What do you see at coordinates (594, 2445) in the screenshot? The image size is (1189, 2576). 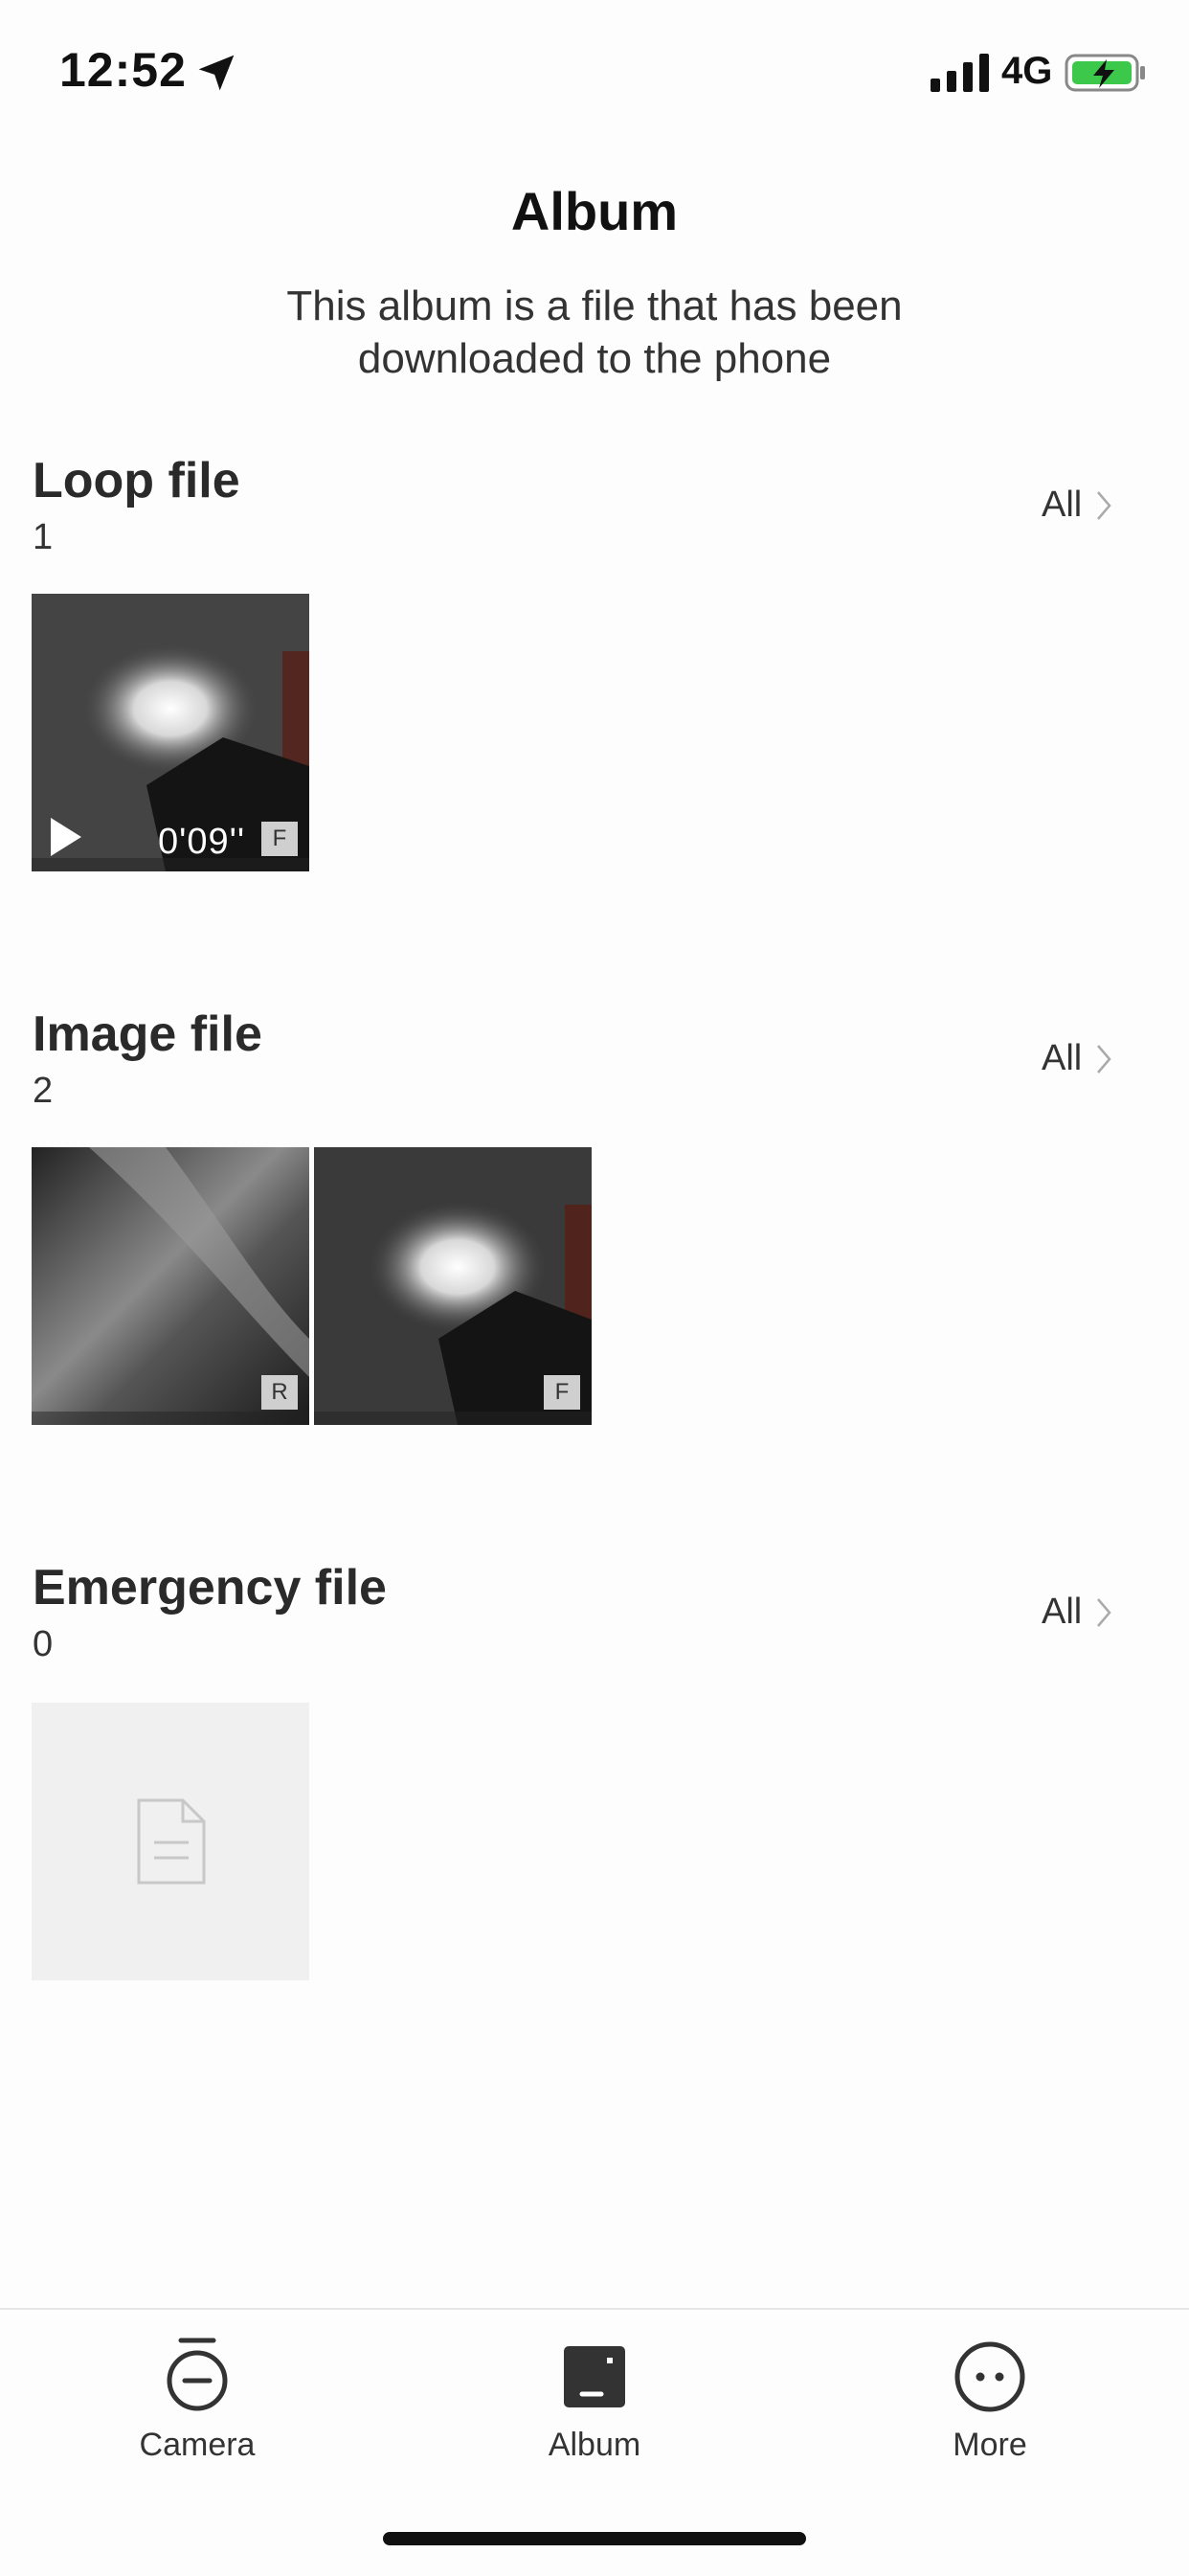 I see `tab-album-label: Album` at bounding box center [594, 2445].